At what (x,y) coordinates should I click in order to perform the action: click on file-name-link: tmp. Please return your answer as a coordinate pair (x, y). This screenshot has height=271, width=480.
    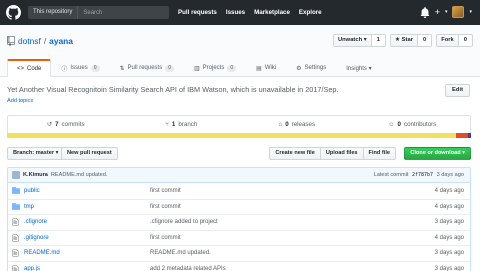
    Looking at the image, I should click on (87, 207).